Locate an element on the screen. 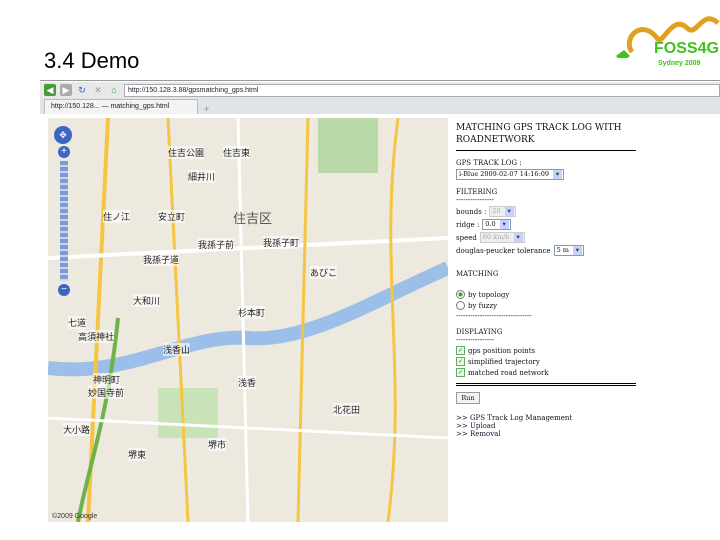 This screenshot has height=540, width=720. pan-control-icon: ✥ is located at coordinates (63, 135).